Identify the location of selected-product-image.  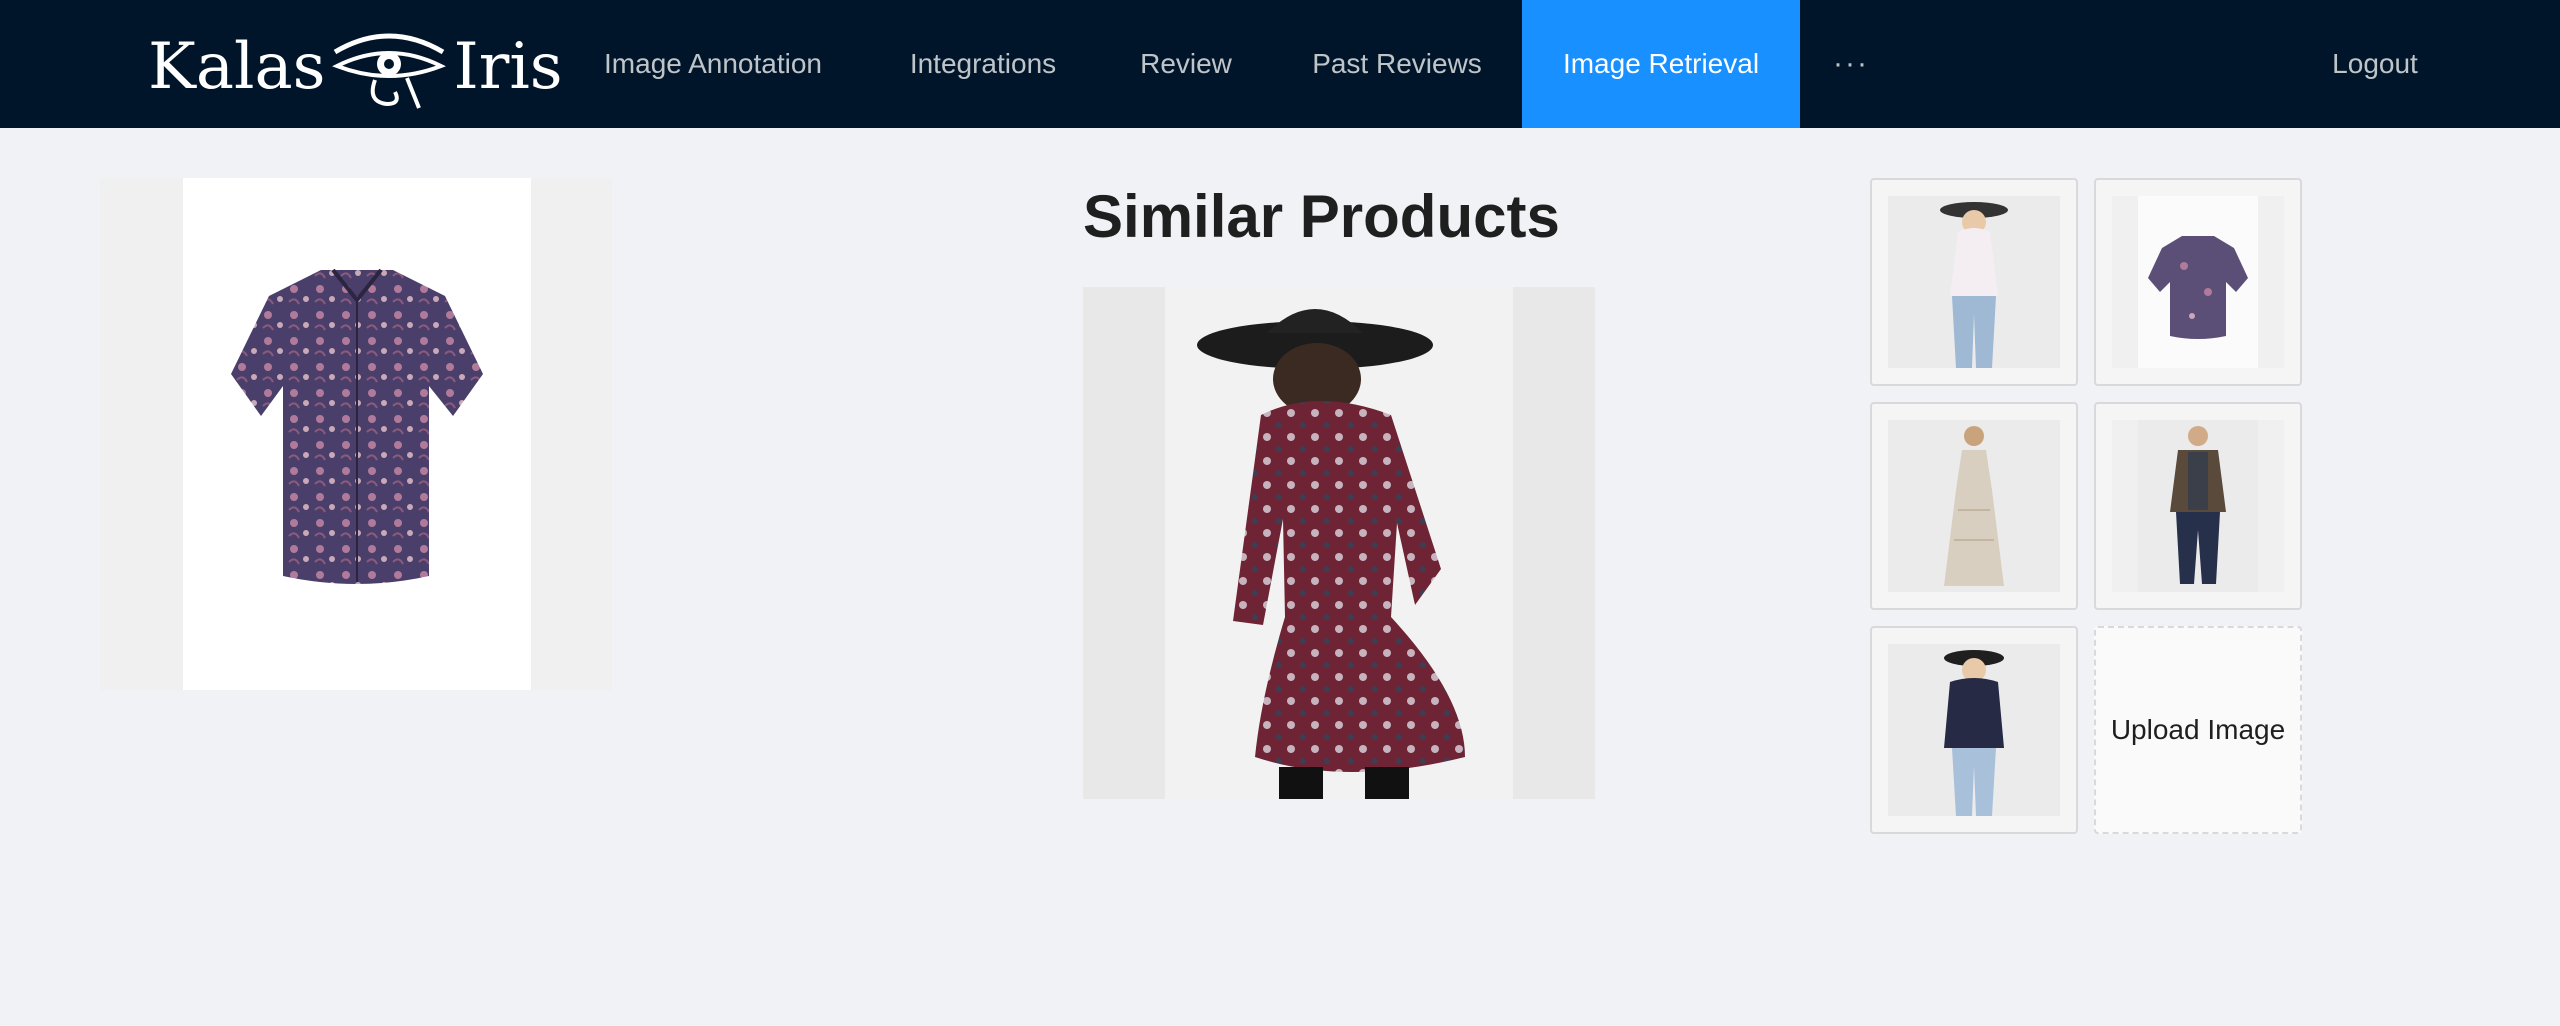
(1339, 543).